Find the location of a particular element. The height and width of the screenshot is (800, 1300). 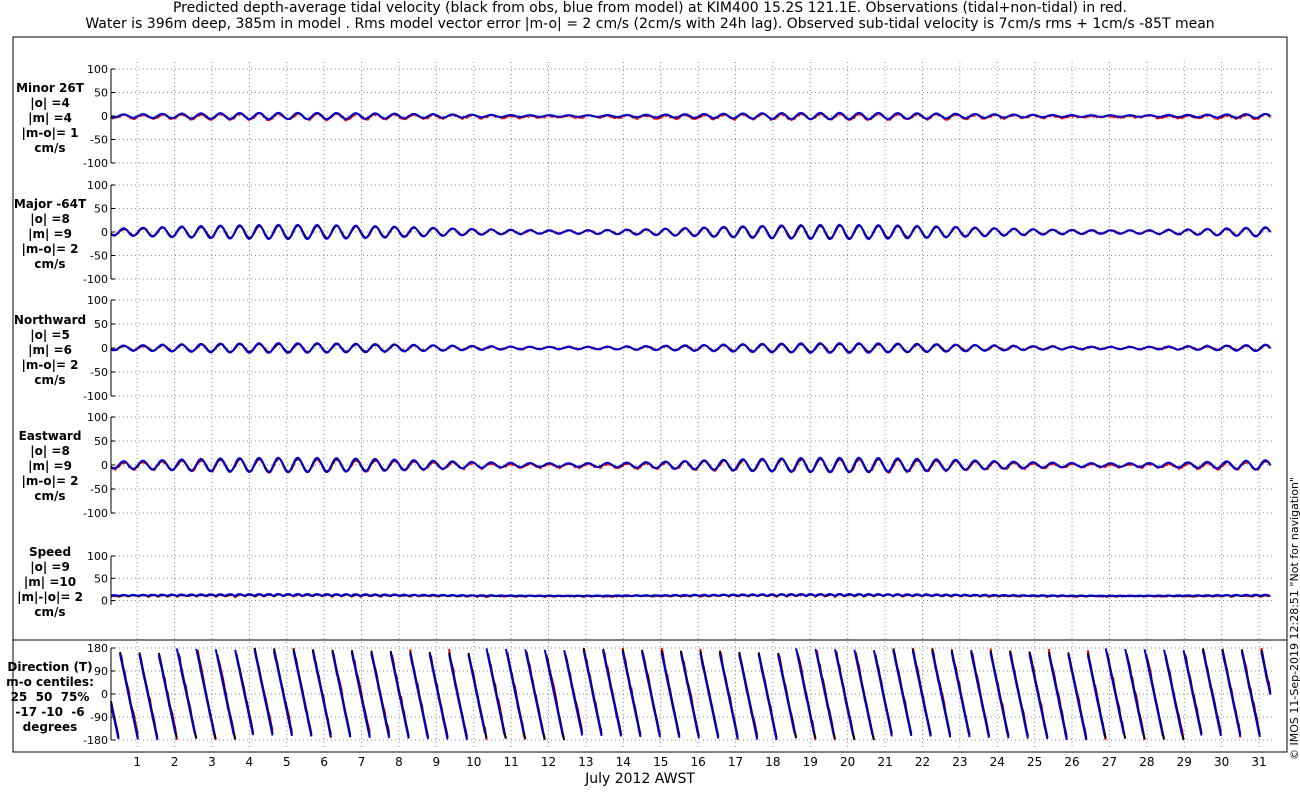

x-tick-label: 14 is located at coordinates (623, 762).